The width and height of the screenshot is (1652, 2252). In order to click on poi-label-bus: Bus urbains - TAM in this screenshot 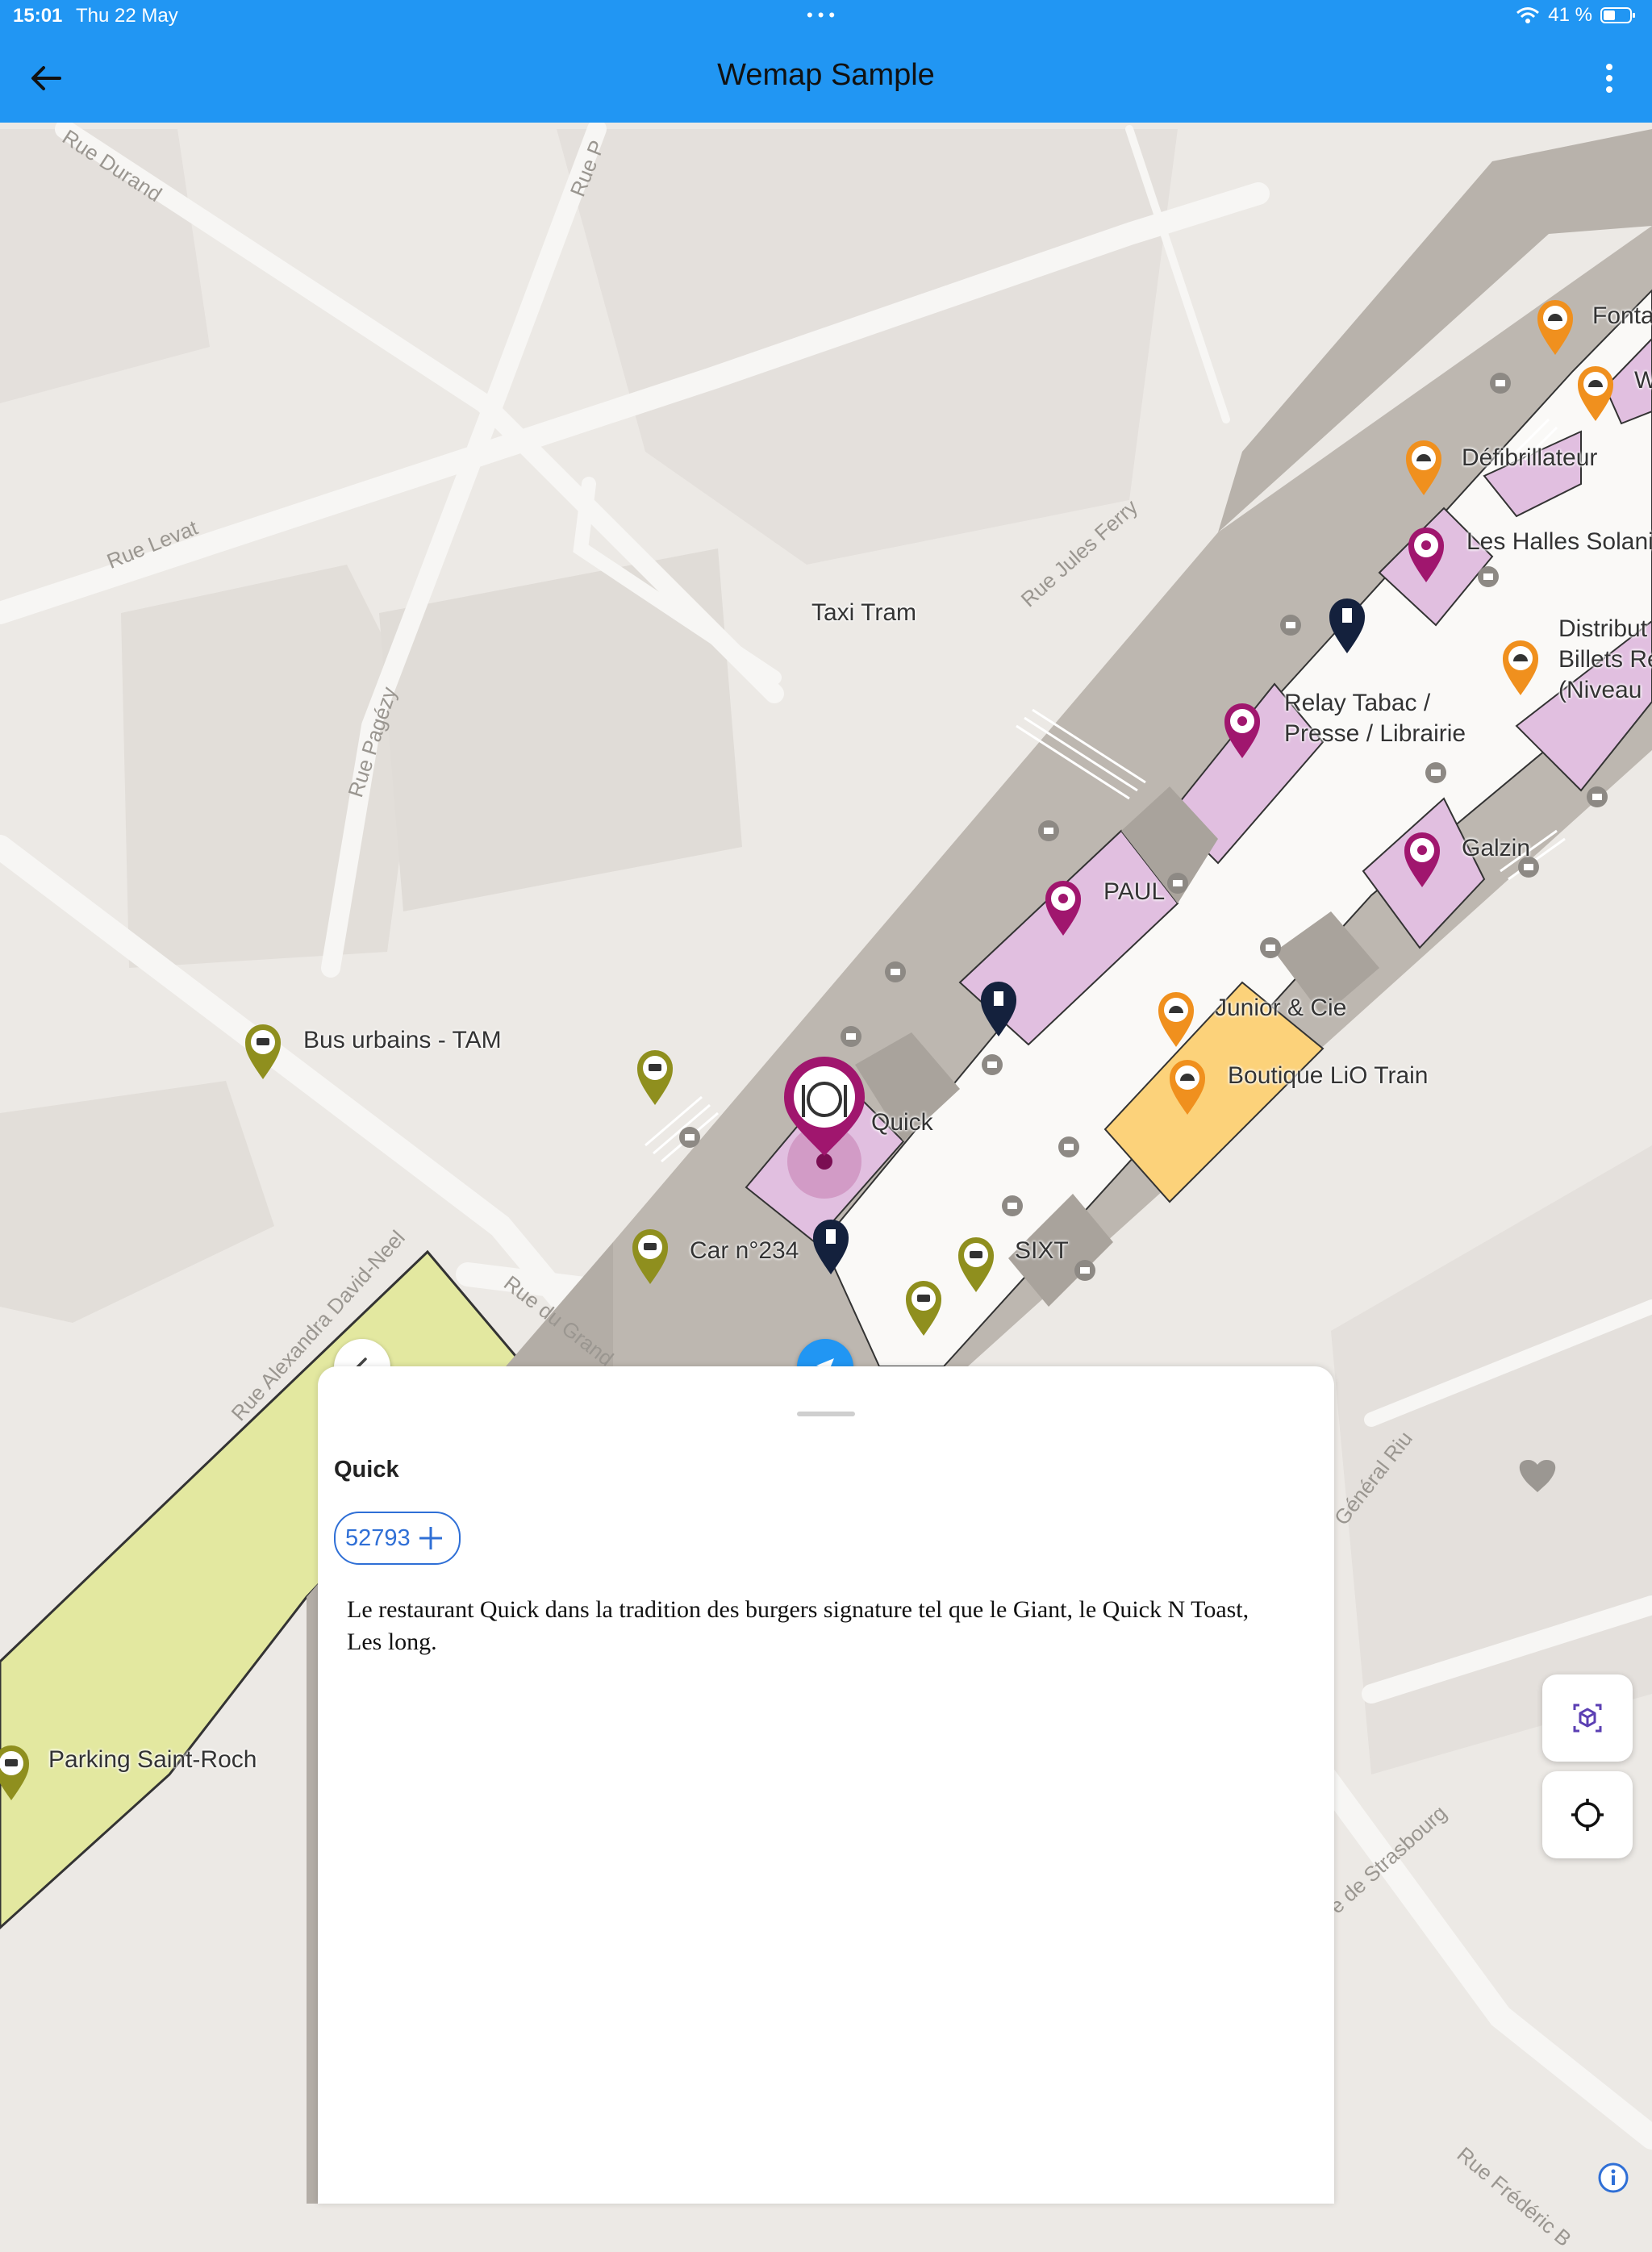, I will do `click(402, 1040)`.